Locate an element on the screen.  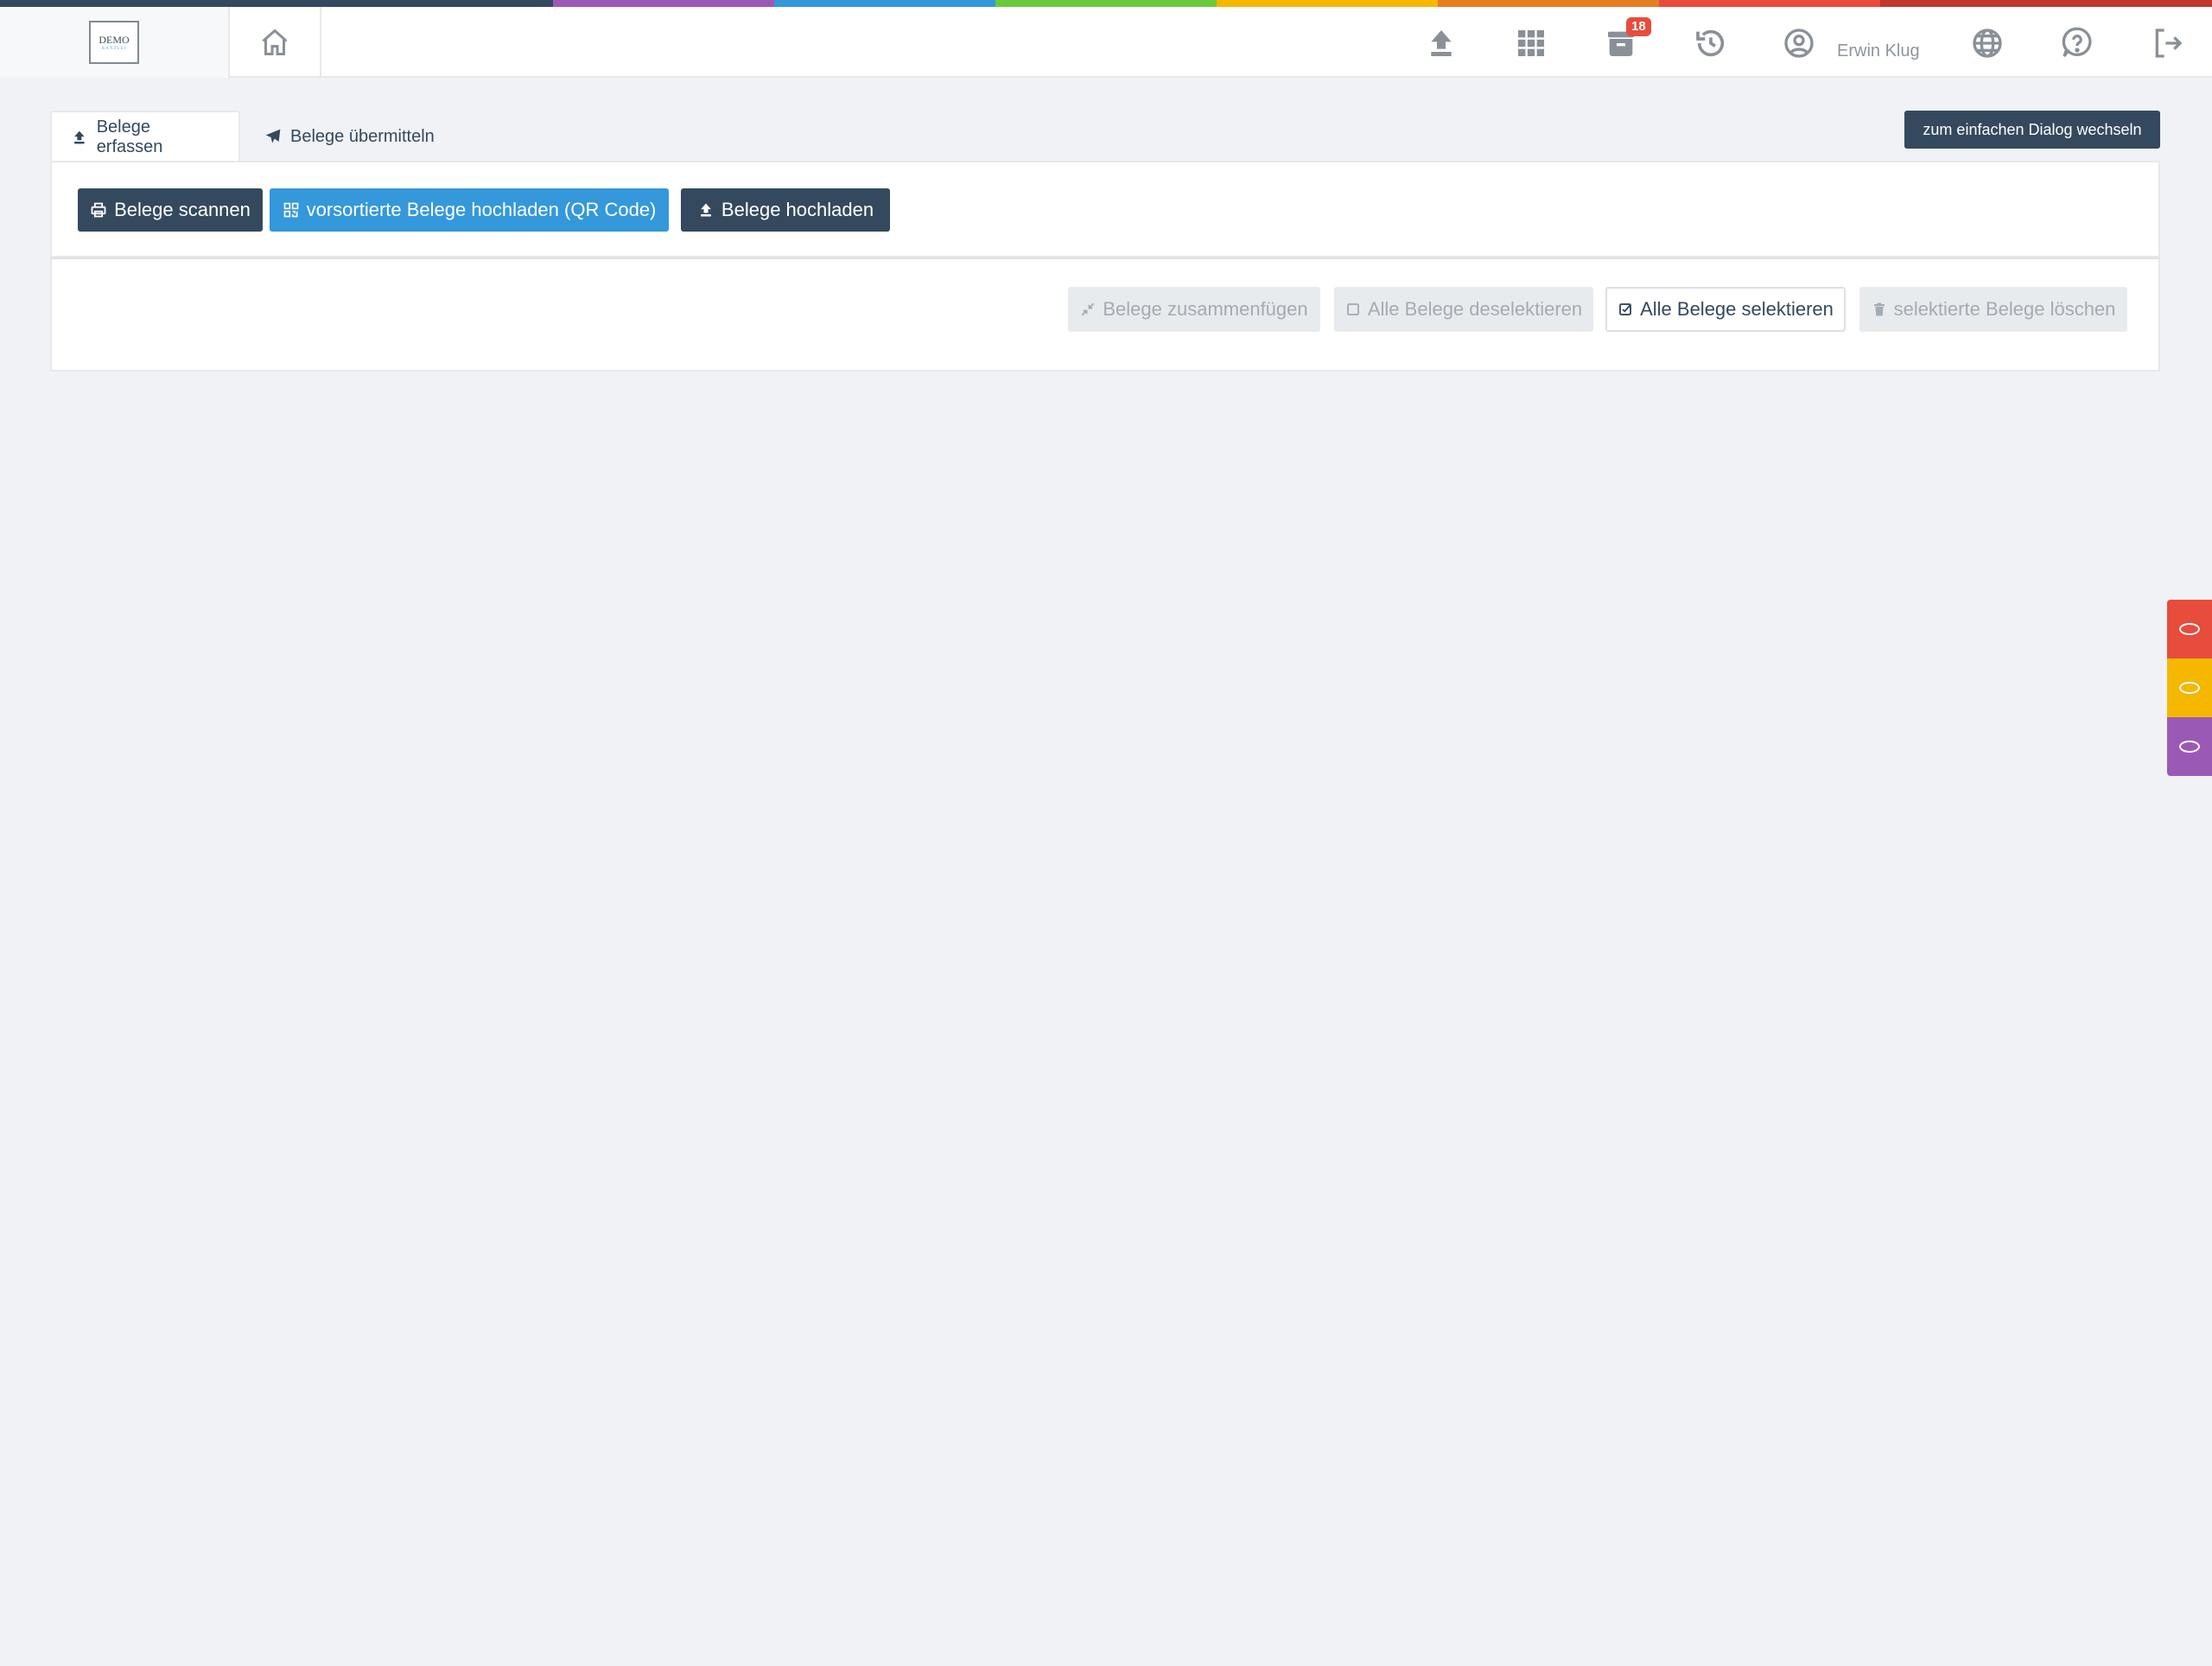
select-all-label: Alle Belege selektieren is located at coordinates (1737, 309).